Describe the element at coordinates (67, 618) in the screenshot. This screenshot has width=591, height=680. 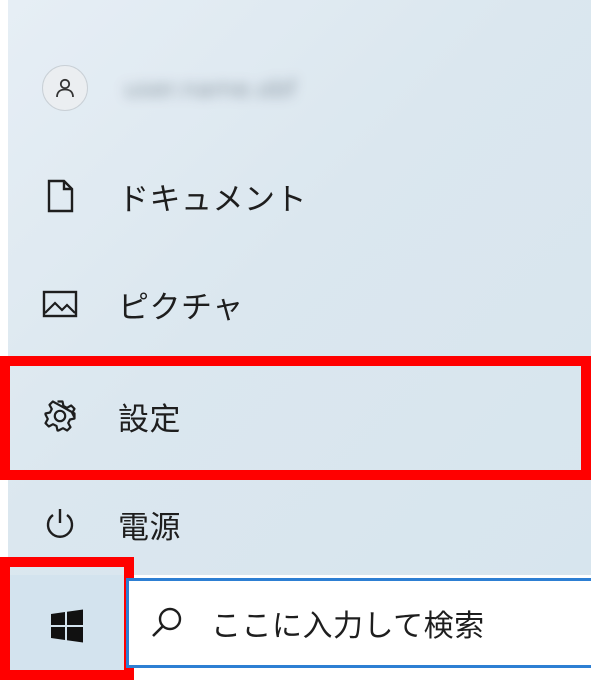
I see `start-button-highlight-box` at that location.